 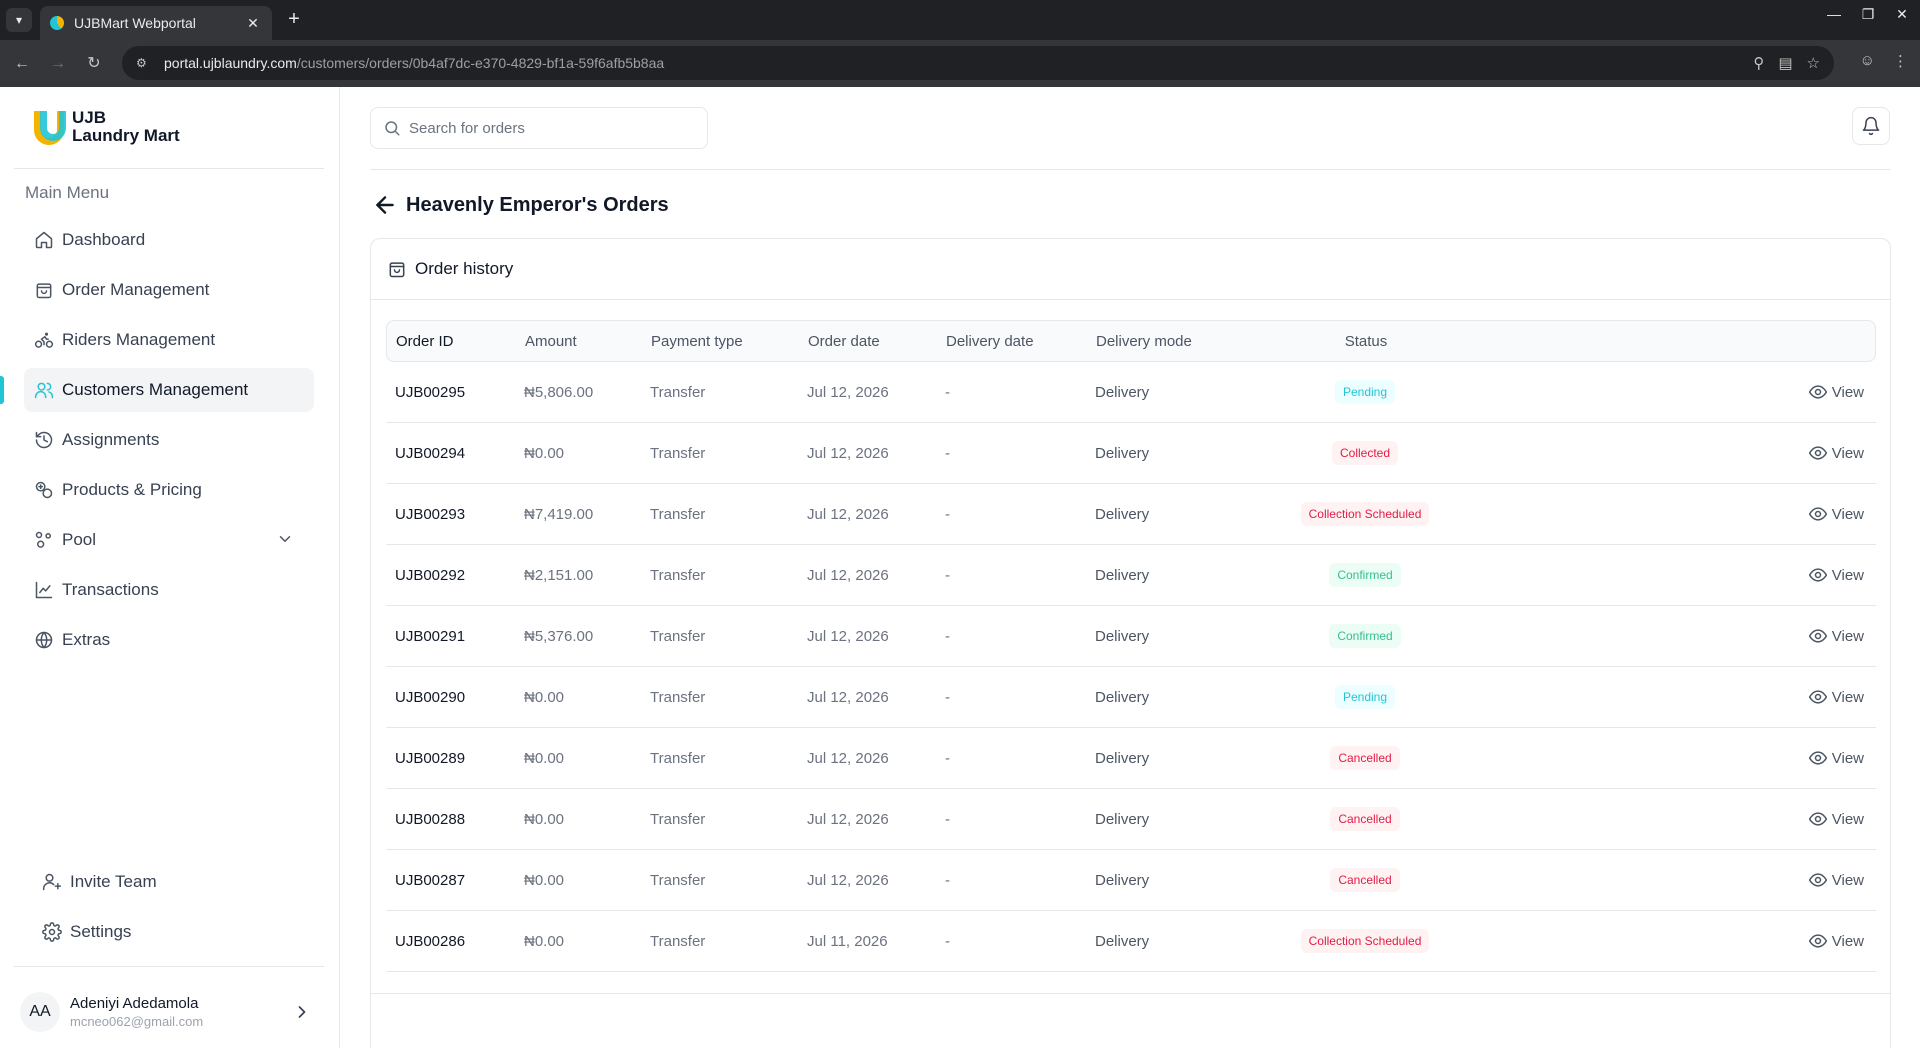 I want to click on bookmark-star-icon: ☆, so click(x=1813, y=63).